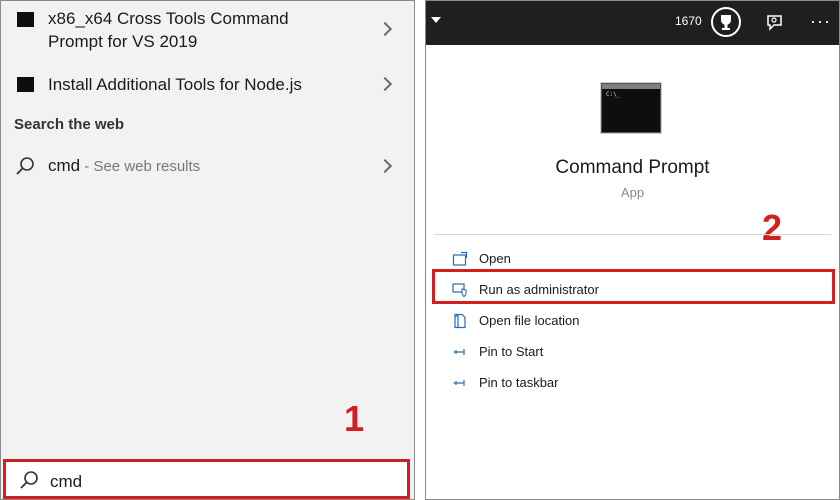  I want to click on trophy-icon, so click(726, 22).